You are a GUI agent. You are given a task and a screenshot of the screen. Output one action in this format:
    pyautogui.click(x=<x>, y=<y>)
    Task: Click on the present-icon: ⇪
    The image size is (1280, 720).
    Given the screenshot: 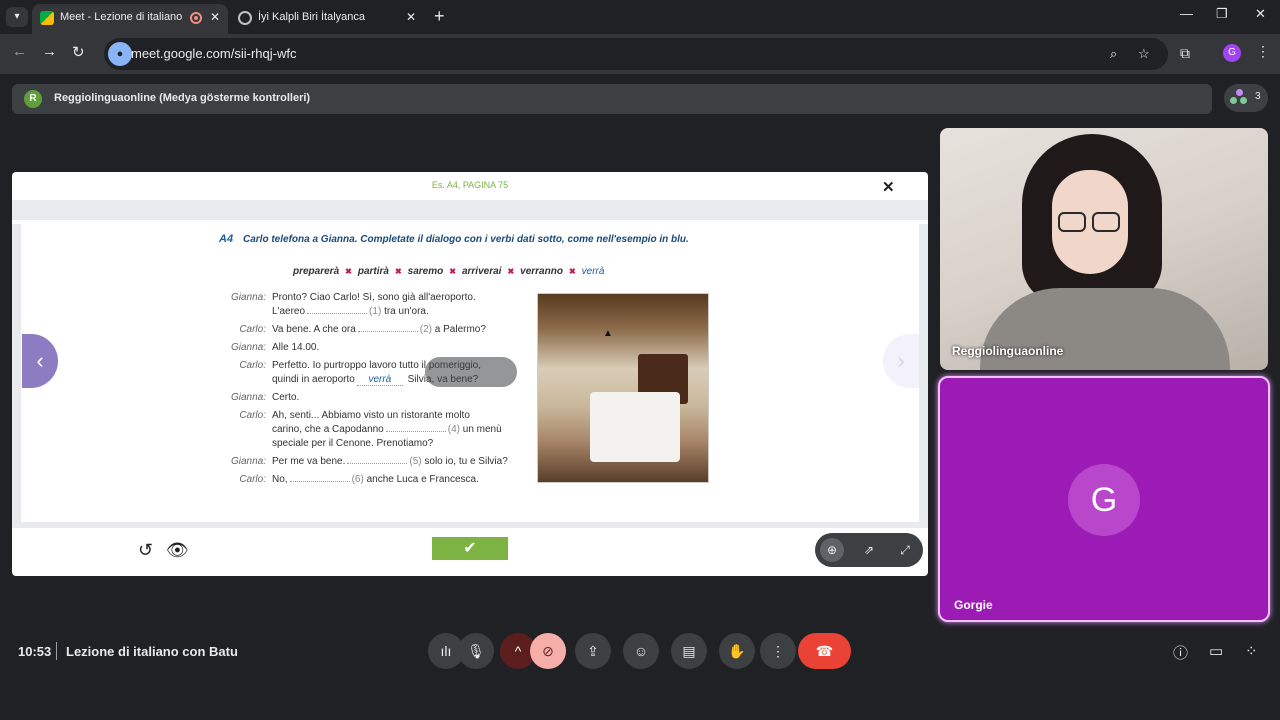 What is the action you would take?
    pyautogui.click(x=593, y=651)
    